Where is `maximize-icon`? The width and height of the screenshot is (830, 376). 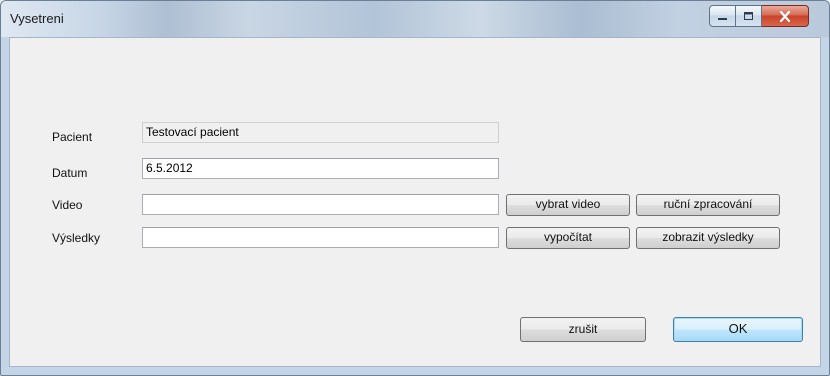 maximize-icon is located at coordinates (748, 16).